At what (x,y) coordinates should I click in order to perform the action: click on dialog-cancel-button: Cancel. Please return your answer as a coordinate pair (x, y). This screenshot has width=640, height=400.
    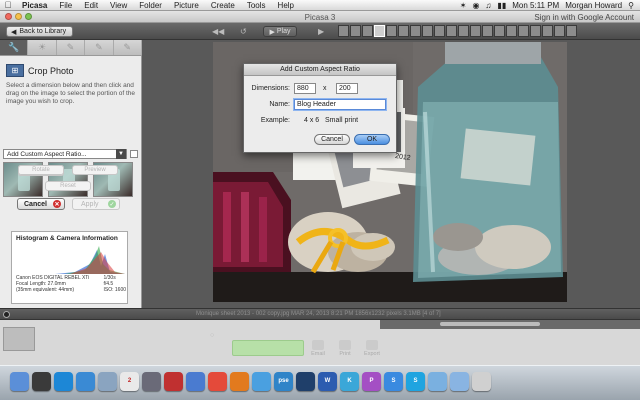
    Looking at the image, I should click on (332, 139).